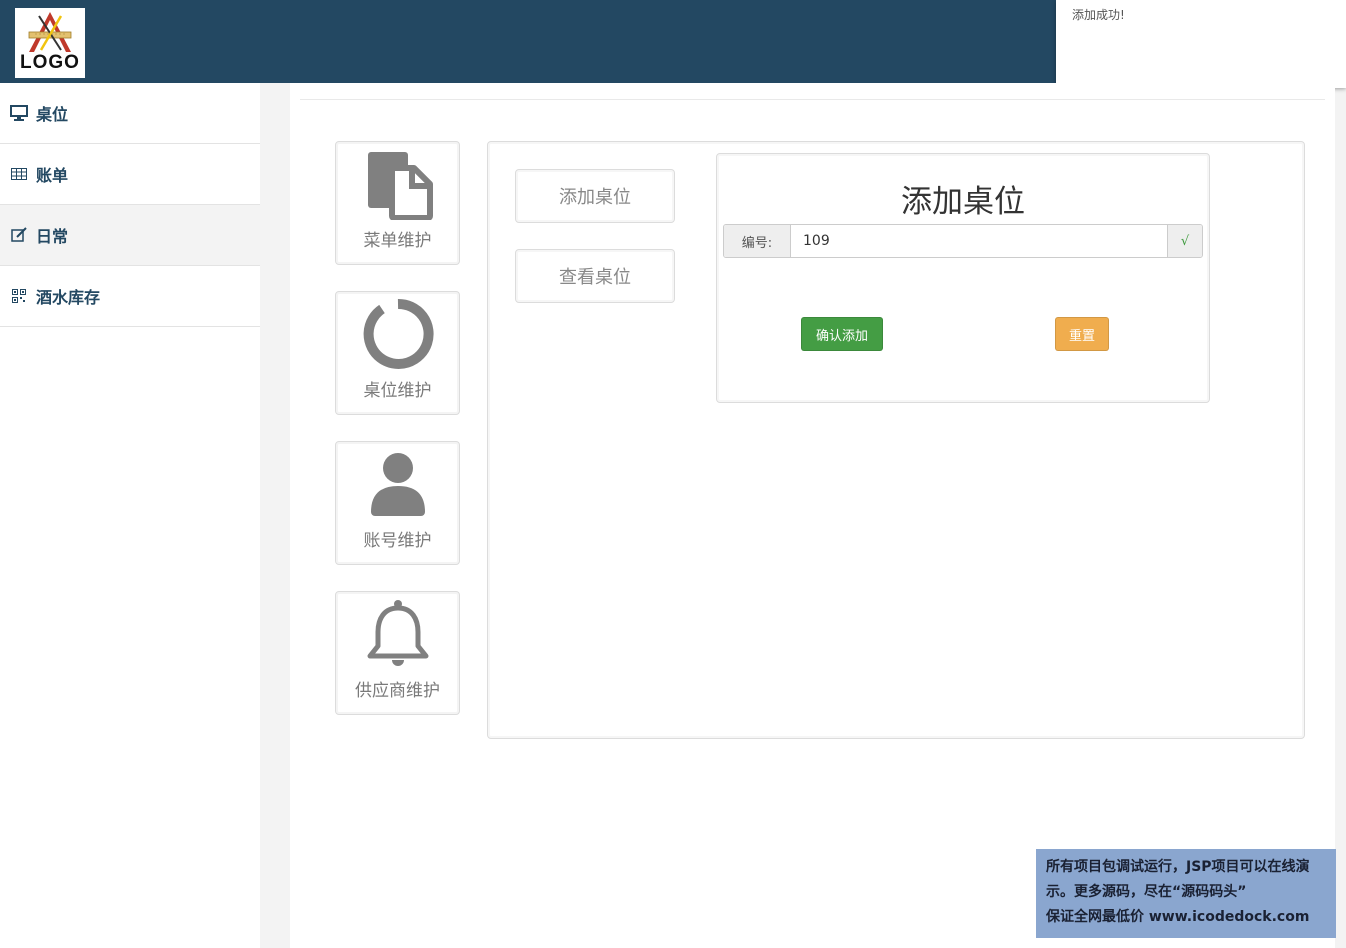  Describe the element at coordinates (397, 633) in the screenshot. I see `bell-icon` at that location.